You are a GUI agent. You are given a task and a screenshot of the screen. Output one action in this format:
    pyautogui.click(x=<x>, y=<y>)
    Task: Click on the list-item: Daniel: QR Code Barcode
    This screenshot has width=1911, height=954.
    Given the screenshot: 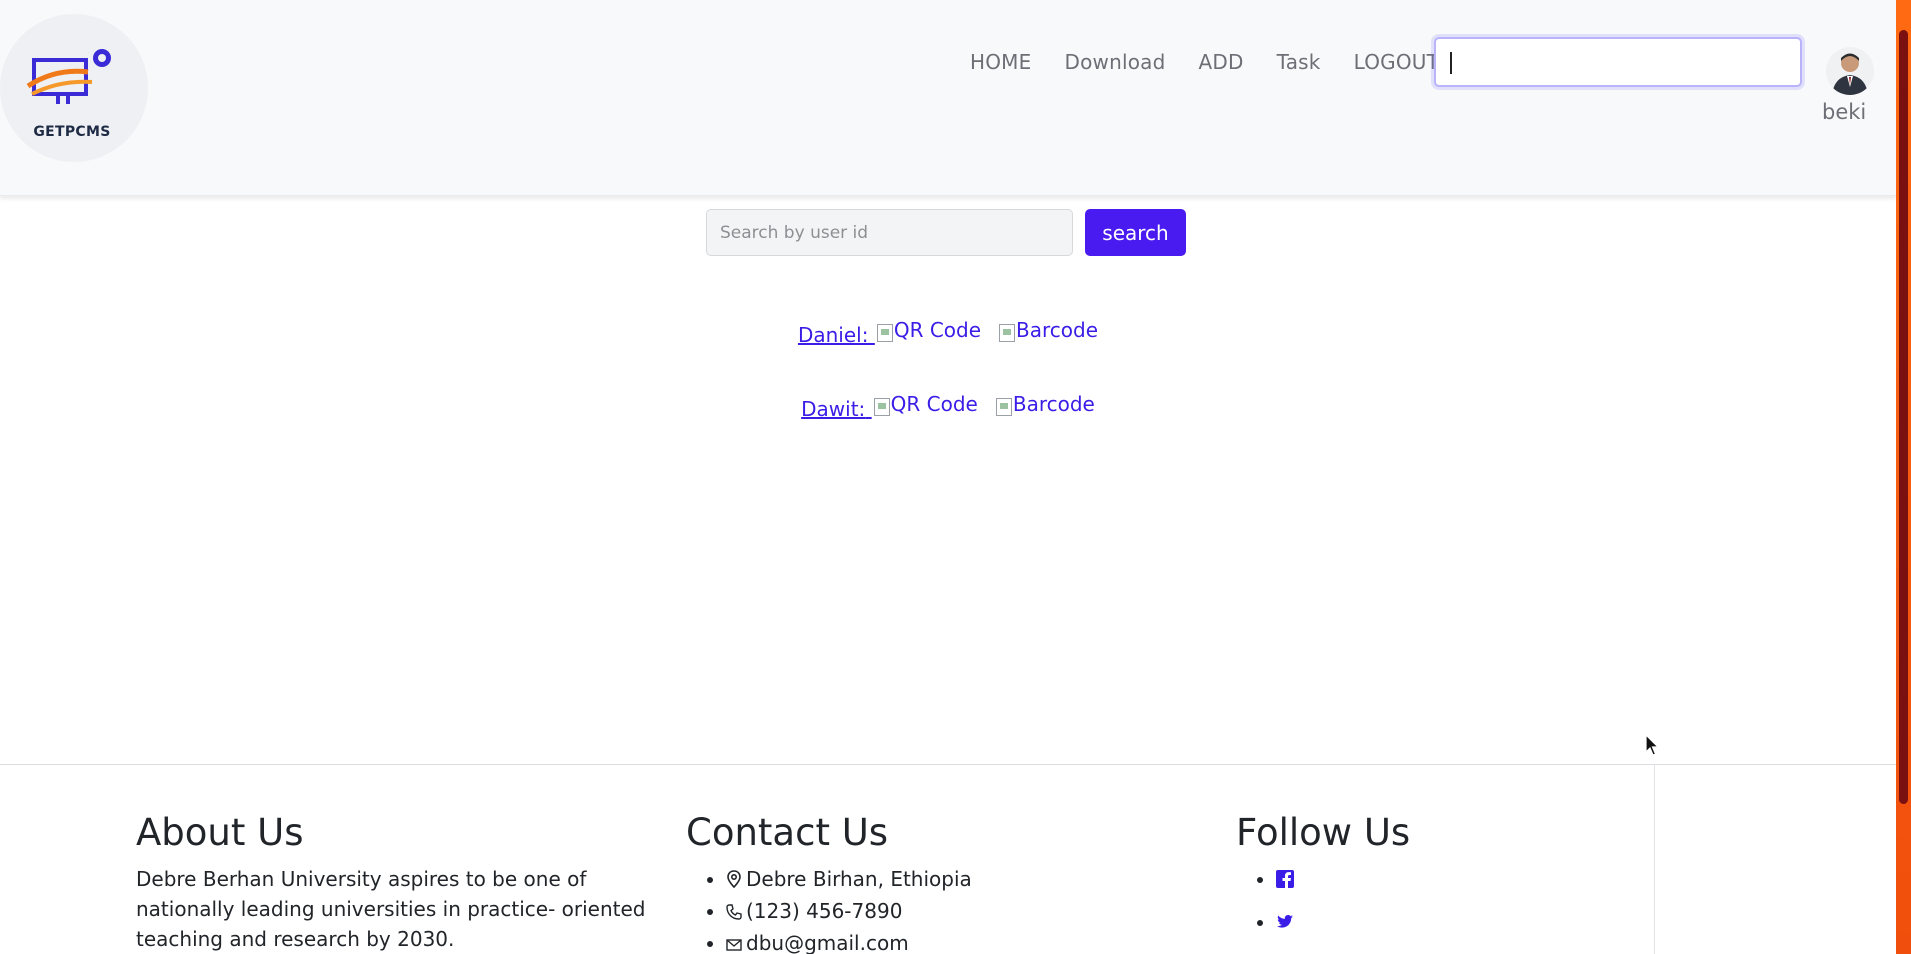 What is the action you would take?
    pyautogui.click(x=948, y=332)
    